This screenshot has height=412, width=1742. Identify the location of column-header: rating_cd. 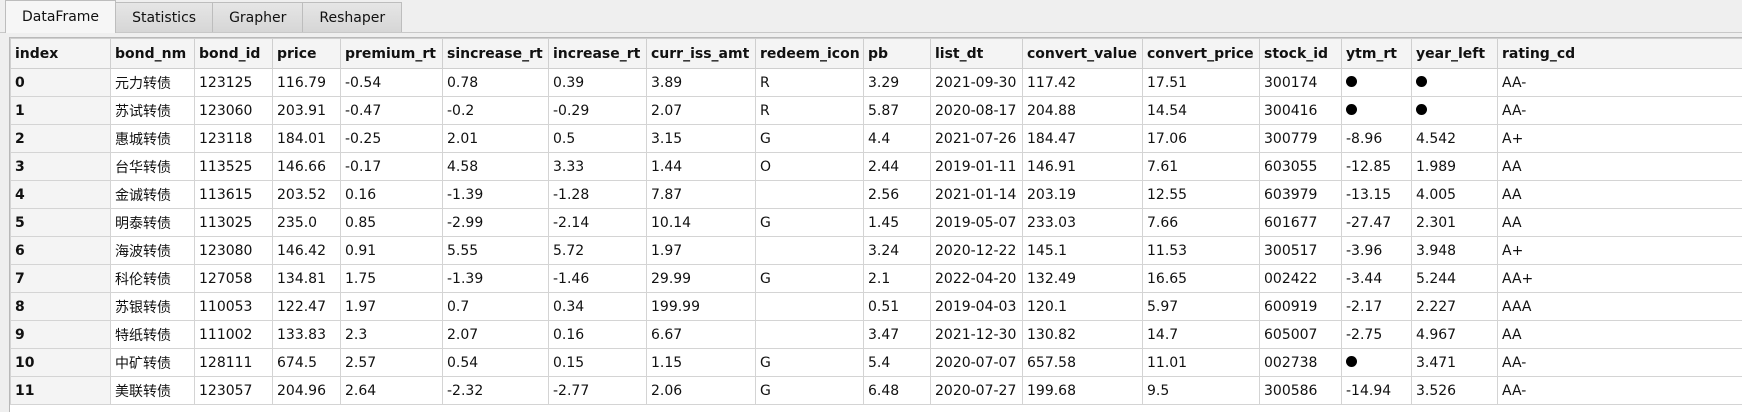
(1619, 53).